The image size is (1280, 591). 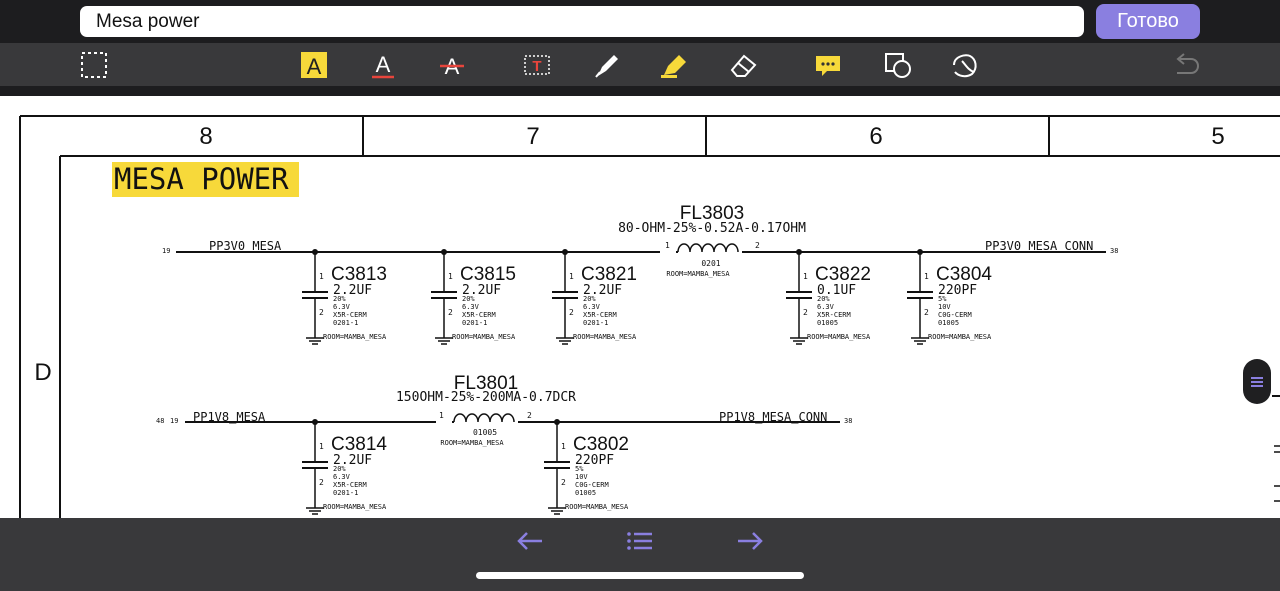 I want to click on done-button: Готово, so click(x=1148, y=21).